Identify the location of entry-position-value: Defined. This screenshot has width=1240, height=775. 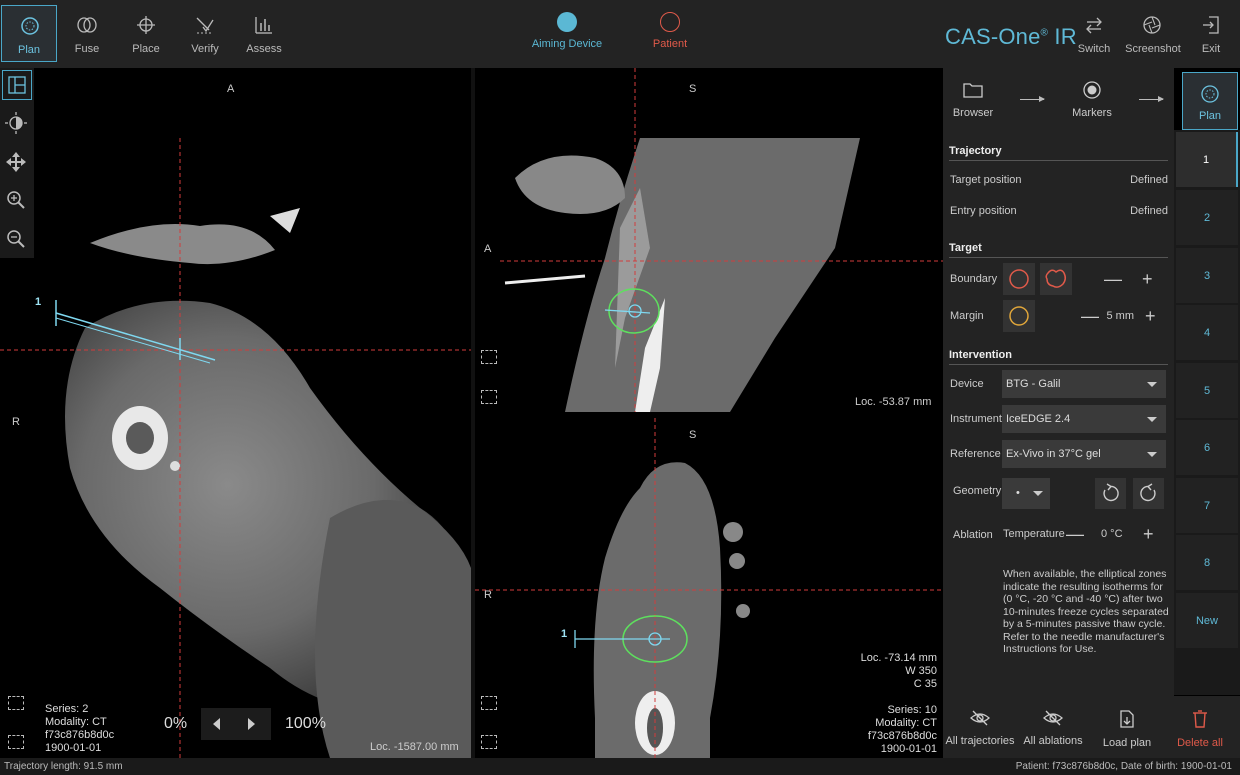
(1149, 211).